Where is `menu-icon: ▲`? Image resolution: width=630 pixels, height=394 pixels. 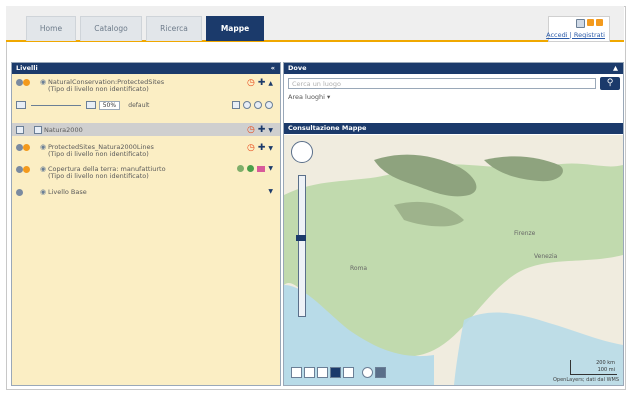
menu-icon: ▲ is located at coordinates (270, 83).